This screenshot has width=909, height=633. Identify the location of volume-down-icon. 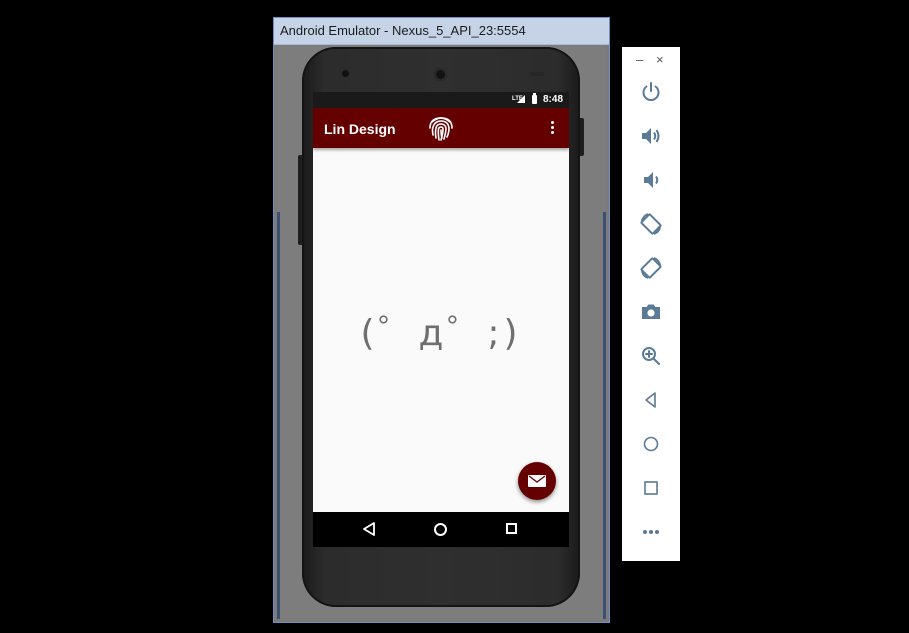
(651, 180).